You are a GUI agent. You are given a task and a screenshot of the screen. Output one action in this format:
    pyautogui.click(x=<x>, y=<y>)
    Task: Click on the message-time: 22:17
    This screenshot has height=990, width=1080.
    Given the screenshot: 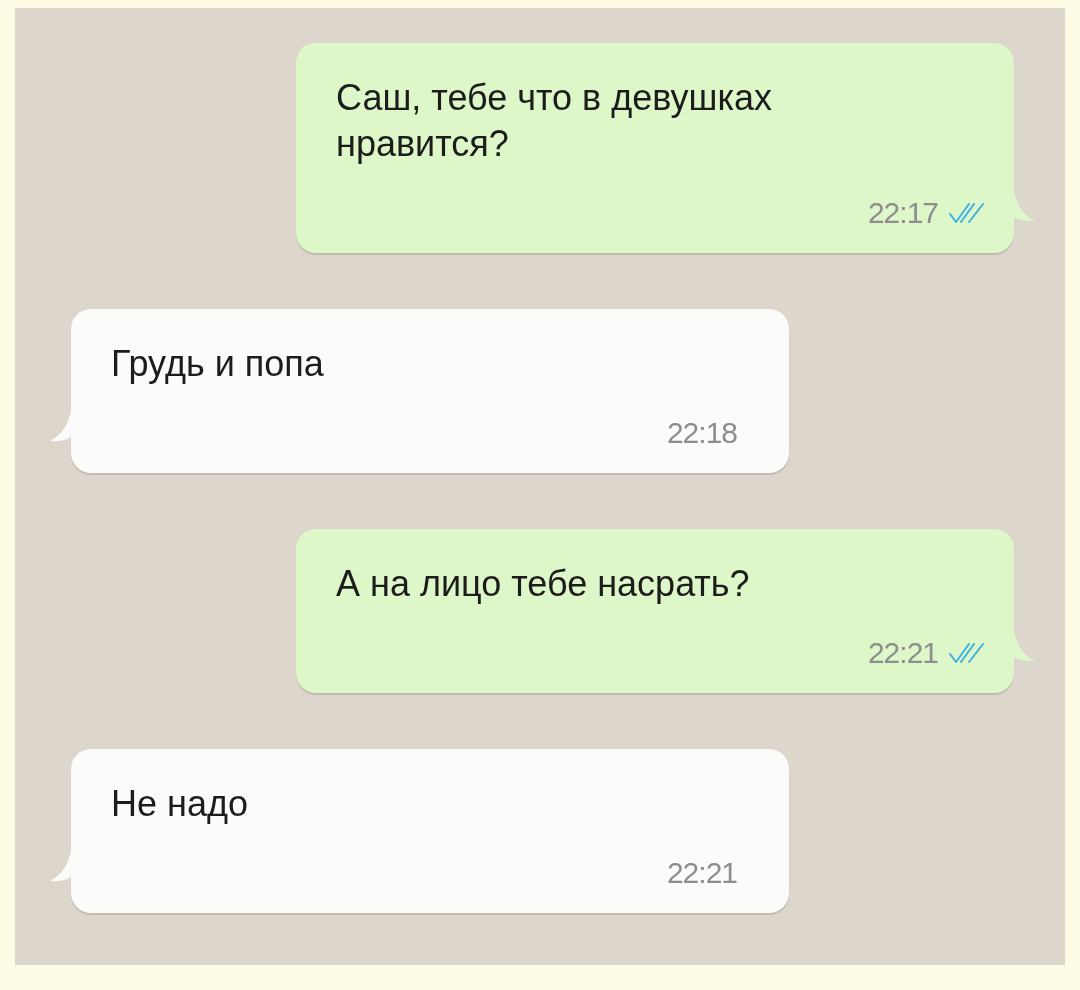 What is the action you would take?
    pyautogui.click(x=902, y=213)
    